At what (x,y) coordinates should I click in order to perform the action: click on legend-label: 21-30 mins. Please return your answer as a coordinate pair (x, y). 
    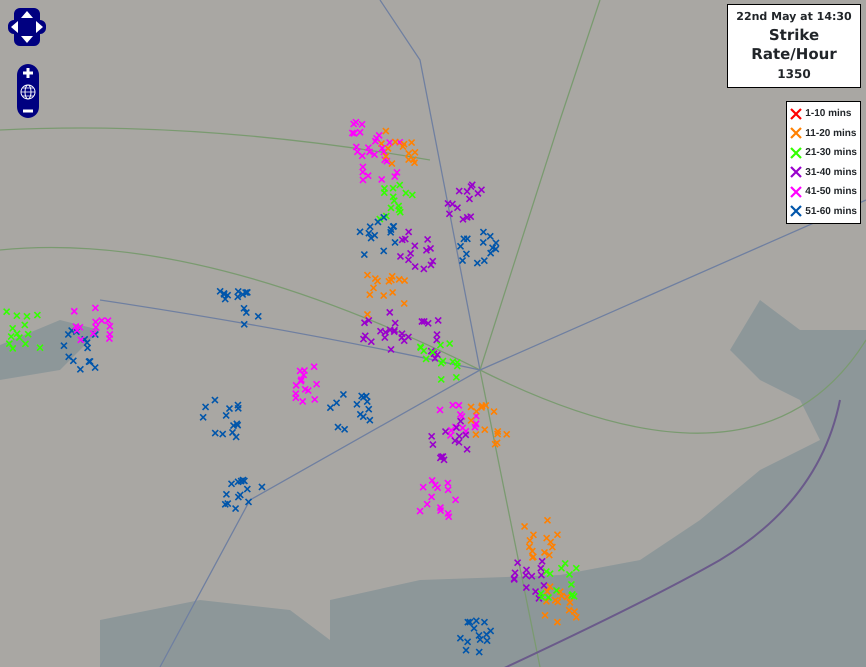
    Looking at the image, I should click on (831, 153).